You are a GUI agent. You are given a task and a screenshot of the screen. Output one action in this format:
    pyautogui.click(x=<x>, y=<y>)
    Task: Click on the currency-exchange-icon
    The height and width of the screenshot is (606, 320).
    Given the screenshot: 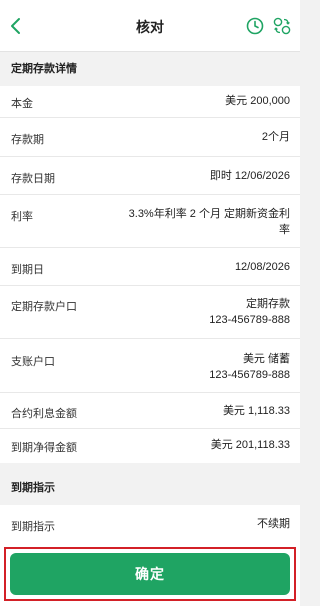 What is the action you would take?
    pyautogui.click(x=282, y=26)
    